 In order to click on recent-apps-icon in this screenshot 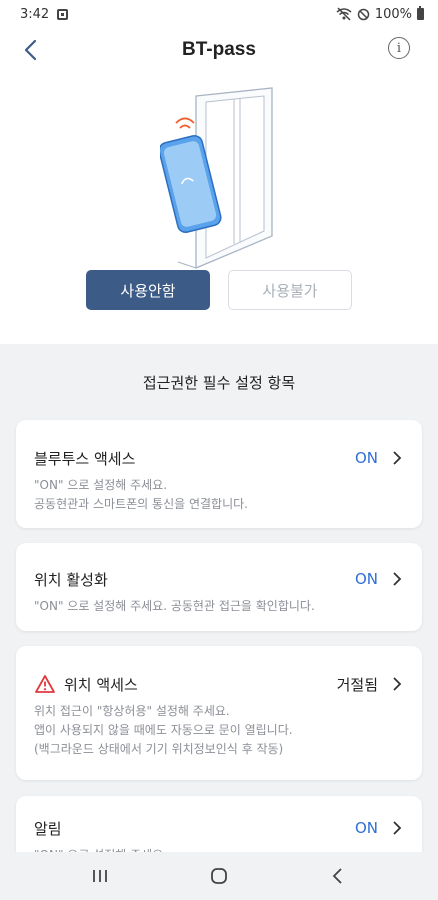, I will do `click(100, 876)`.